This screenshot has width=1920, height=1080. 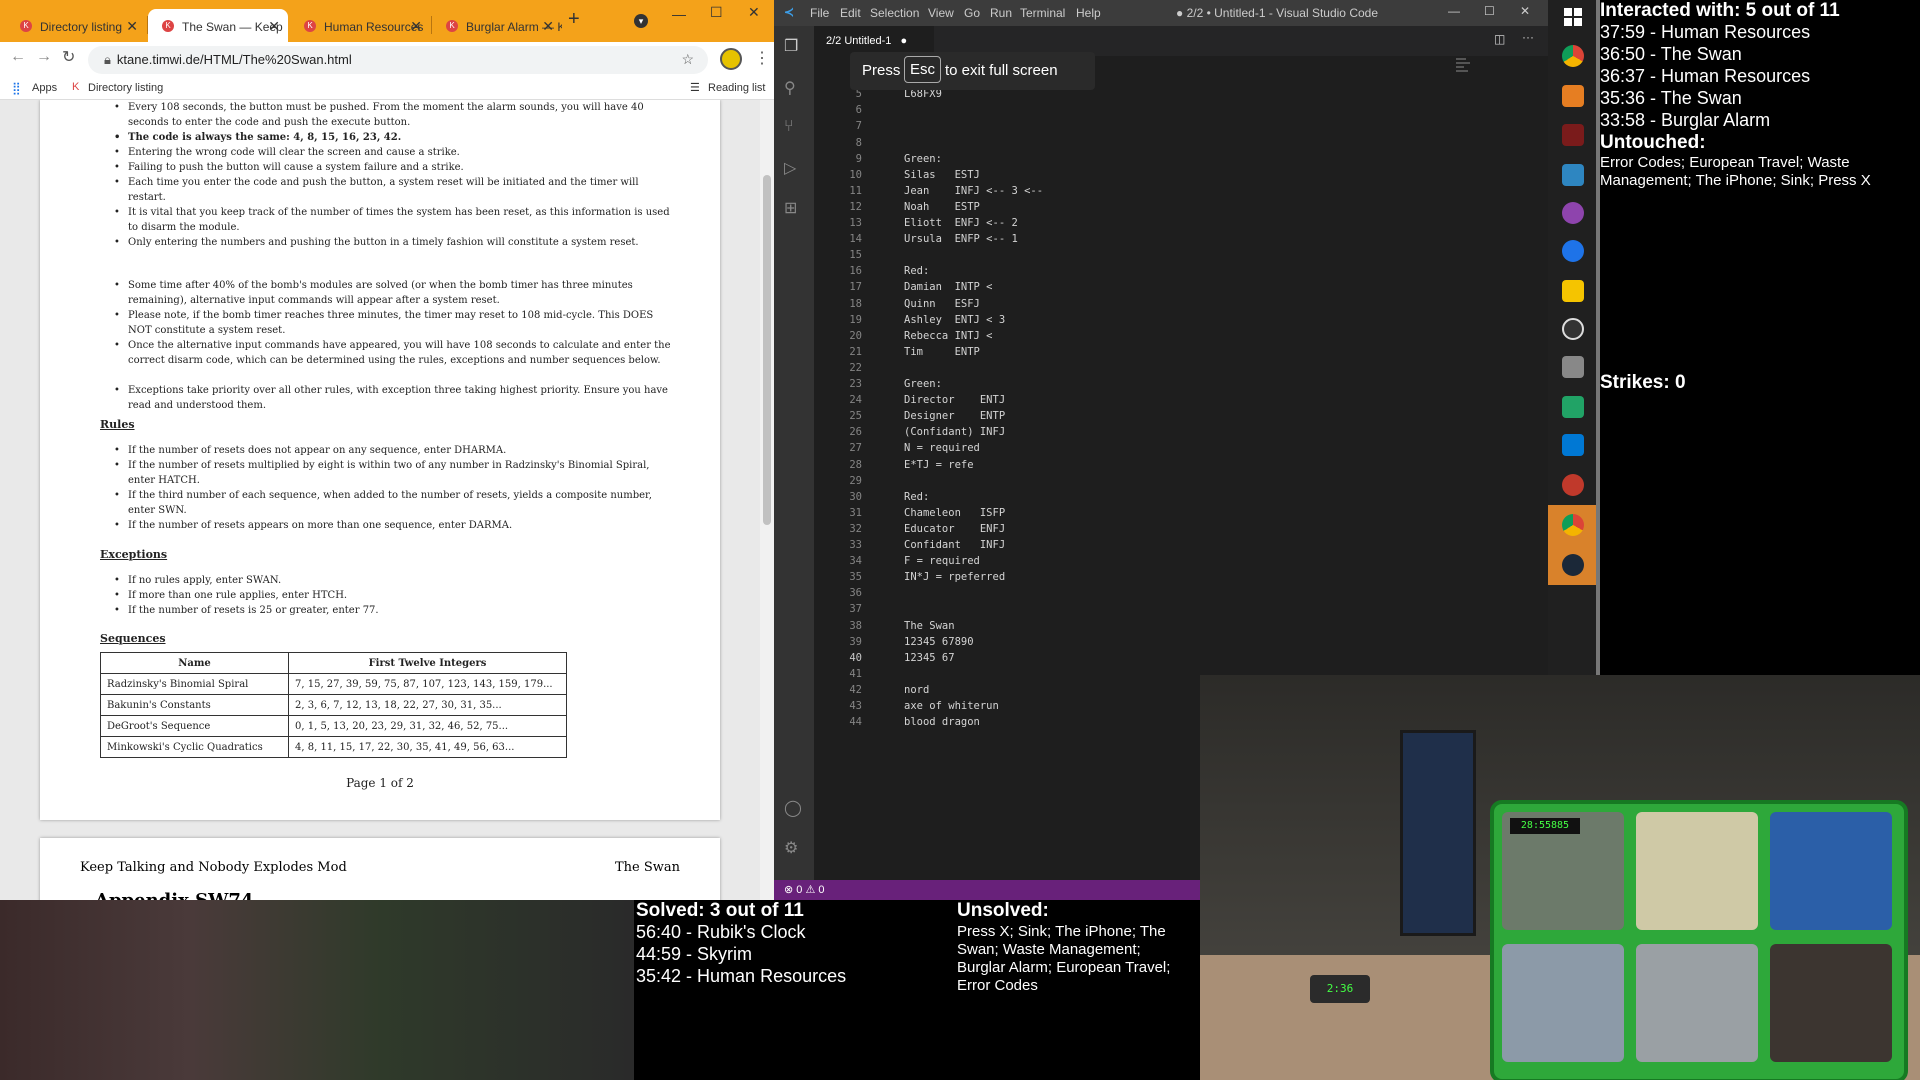 I want to click on game-app-icon, so click(x=1573, y=135).